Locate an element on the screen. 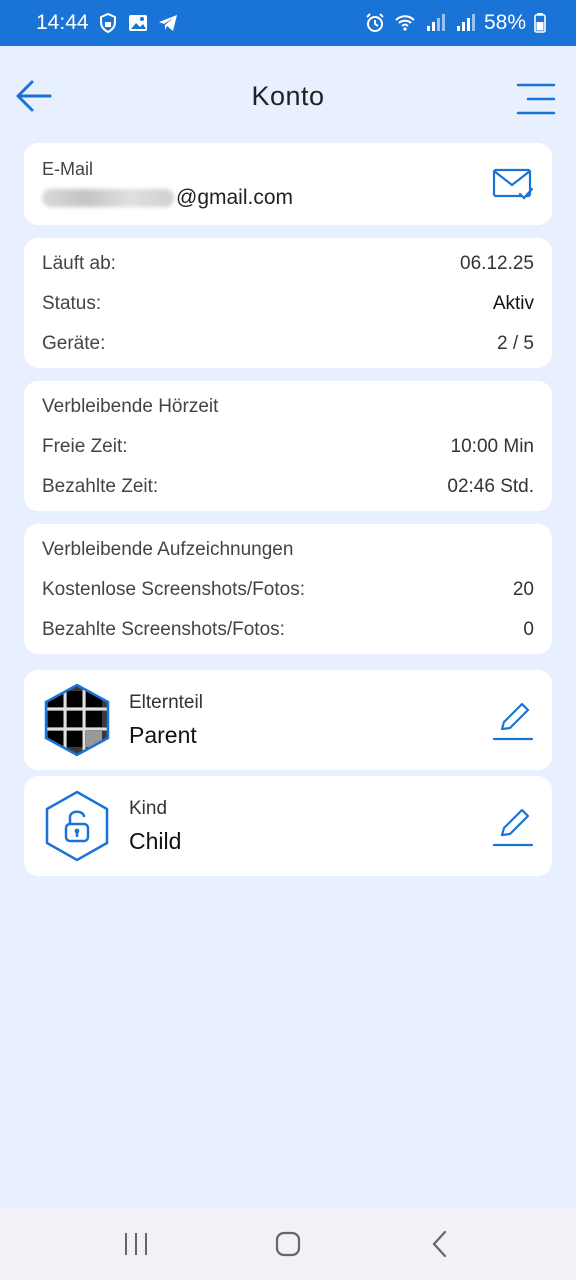 This screenshot has width=576, height=1280. system-nav-bar is located at coordinates (288, 1244).